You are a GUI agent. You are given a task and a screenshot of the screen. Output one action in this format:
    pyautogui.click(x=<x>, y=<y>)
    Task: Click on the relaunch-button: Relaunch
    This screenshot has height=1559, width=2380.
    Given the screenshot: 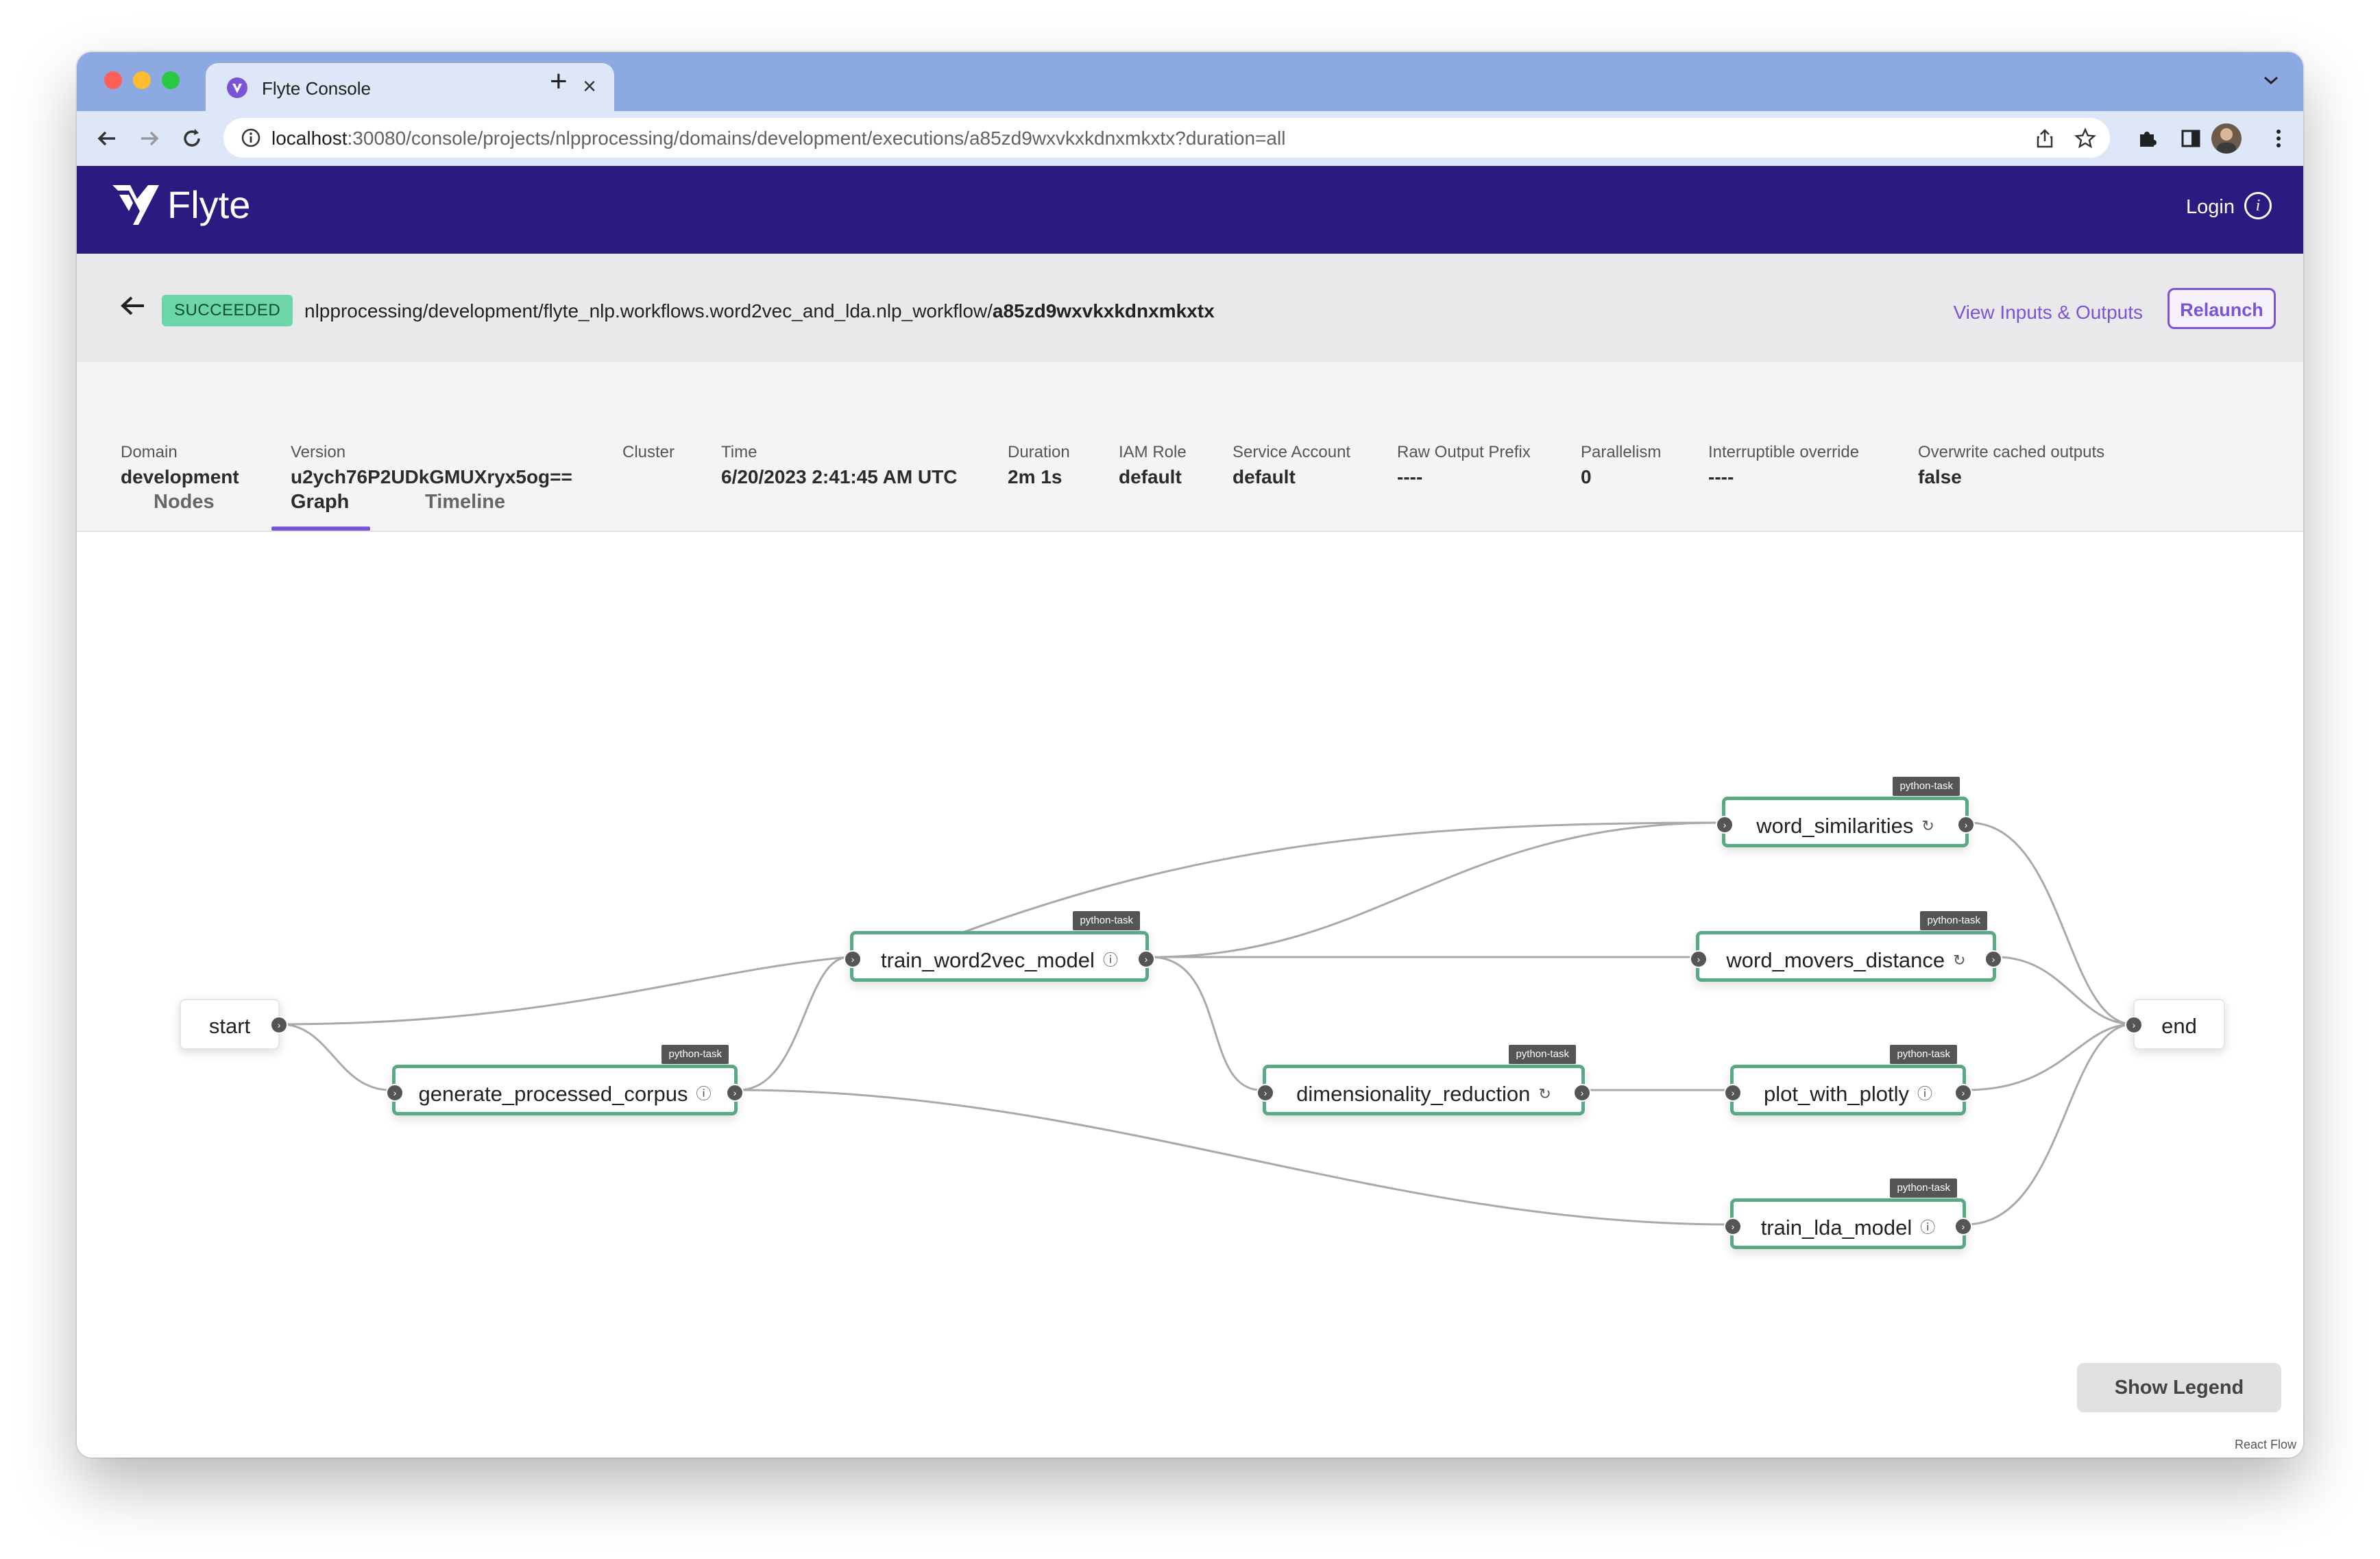 What is the action you would take?
    pyautogui.click(x=2222, y=308)
    